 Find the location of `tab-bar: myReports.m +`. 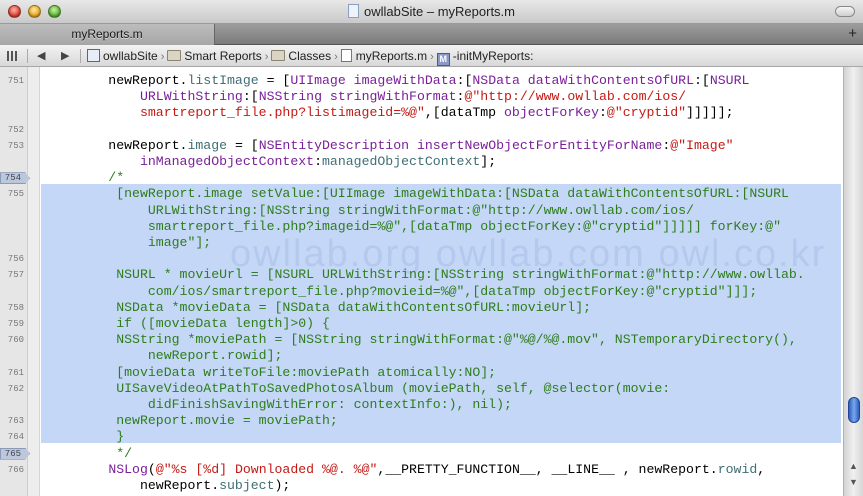

tab-bar: myReports.m + is located at coordinates (431, 34).